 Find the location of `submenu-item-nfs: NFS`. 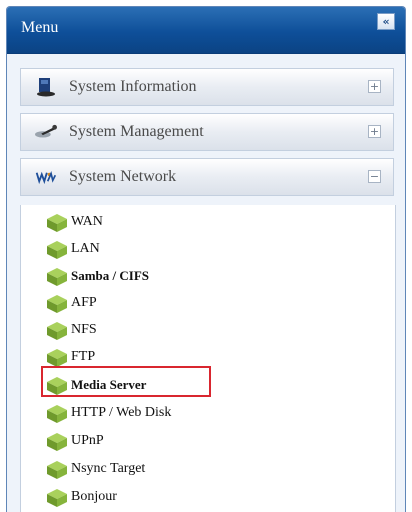

submenu-item-nfs: NFS is located at coordinates (185, 331).